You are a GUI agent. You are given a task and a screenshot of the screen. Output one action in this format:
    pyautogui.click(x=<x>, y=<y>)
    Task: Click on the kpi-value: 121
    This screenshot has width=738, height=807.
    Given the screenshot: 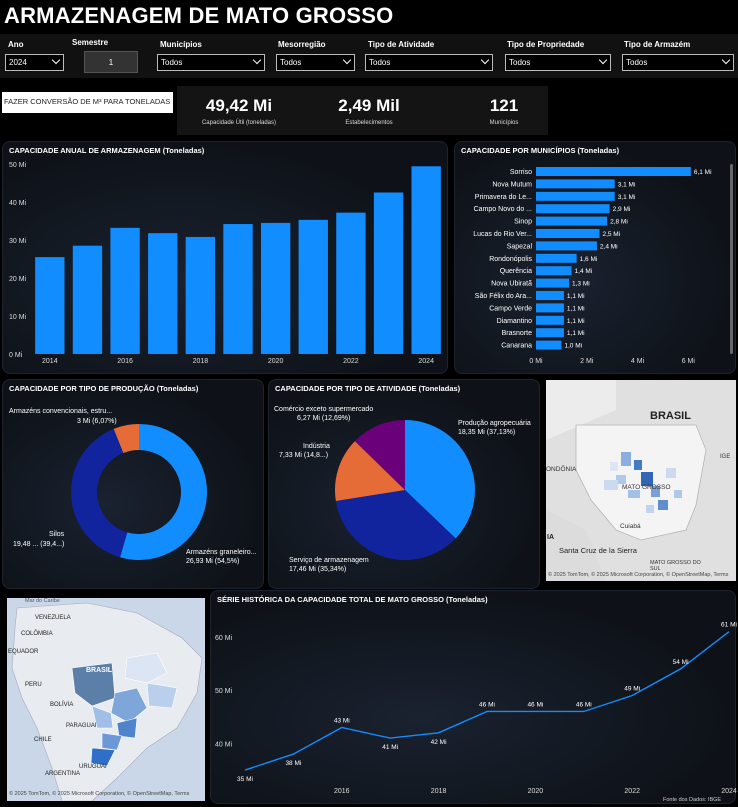 What is the action you would take?
    pyautogui.click(x=504, y=105)
    